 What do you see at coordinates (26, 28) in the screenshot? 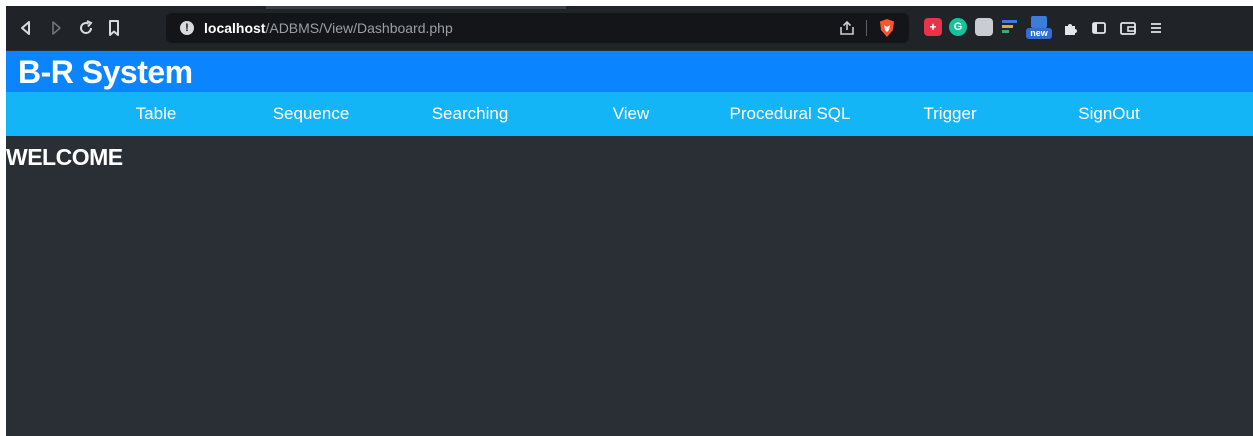
I see `back-icon` at bounding box center [26, 28].